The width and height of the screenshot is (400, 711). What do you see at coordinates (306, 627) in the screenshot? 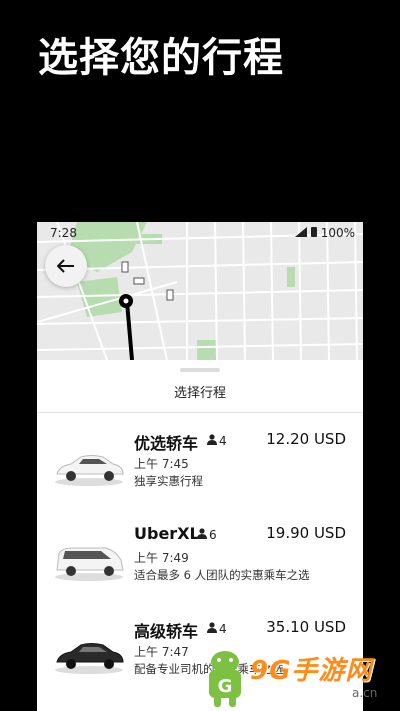
I see `ride-price: 35.10 USD` at bounding box center [306, 627].